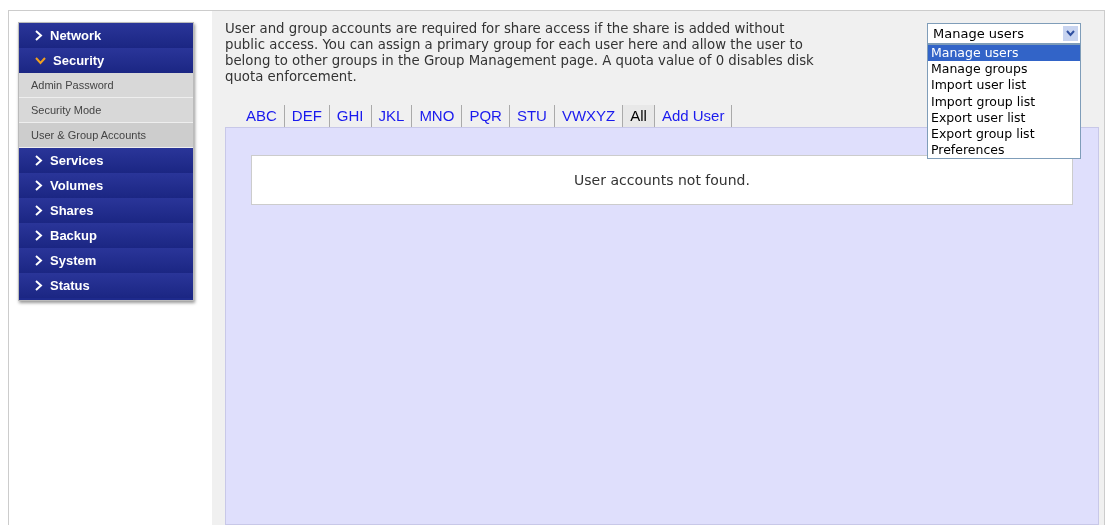 This screenshot has height=525, width=1105. What do you see at coordinates (79, 60) in the screenshot?
I see `sidebar-section-label: Security` at bounding box center [79, 60].